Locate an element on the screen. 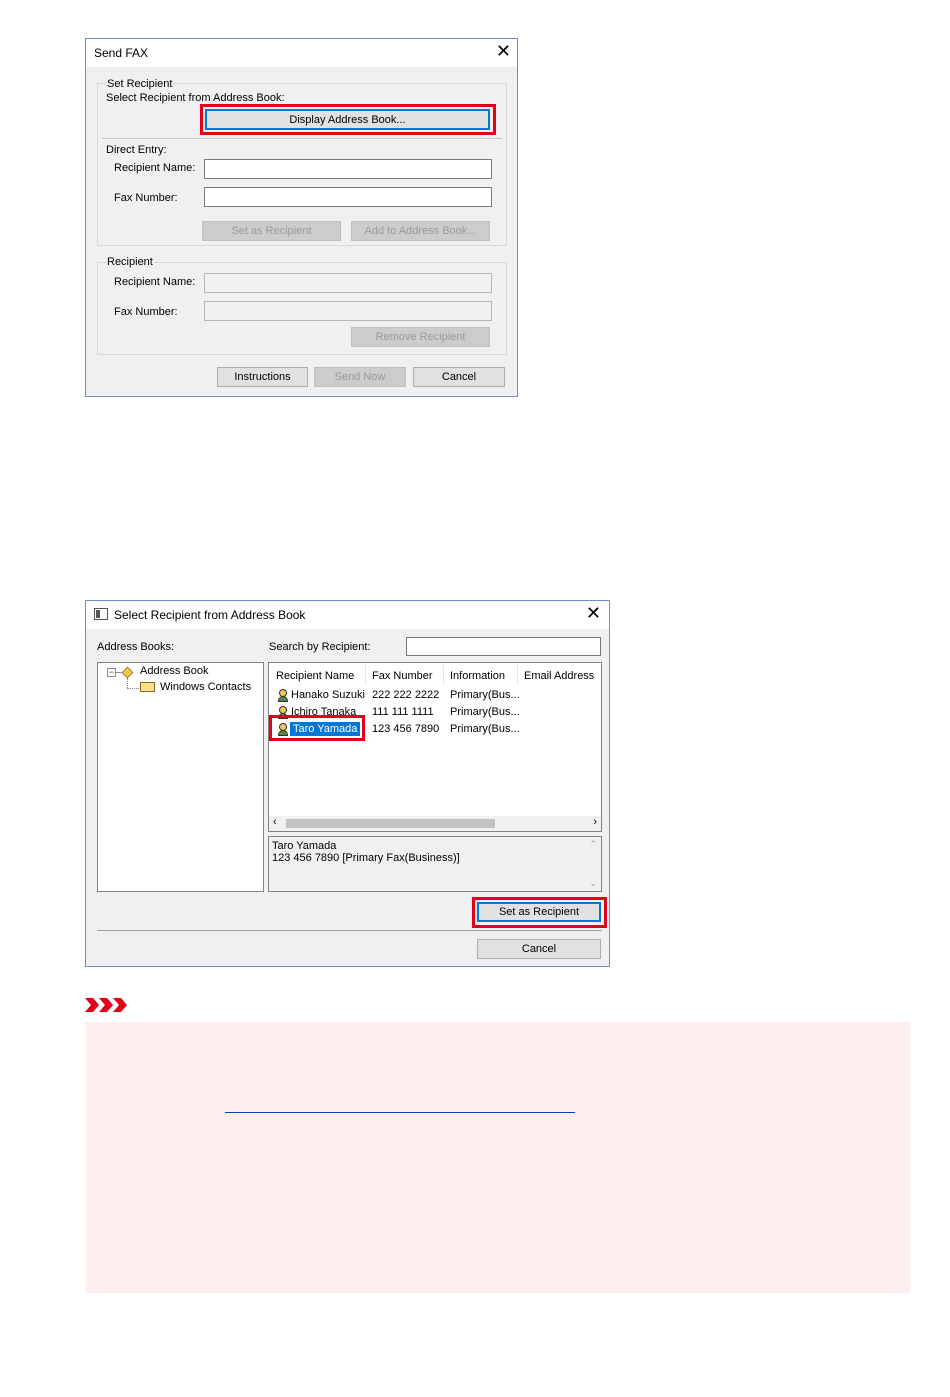 This screenshot has width=950, height=1397. row-name: Hanako Suzuki is located at coordinates (328, 695).